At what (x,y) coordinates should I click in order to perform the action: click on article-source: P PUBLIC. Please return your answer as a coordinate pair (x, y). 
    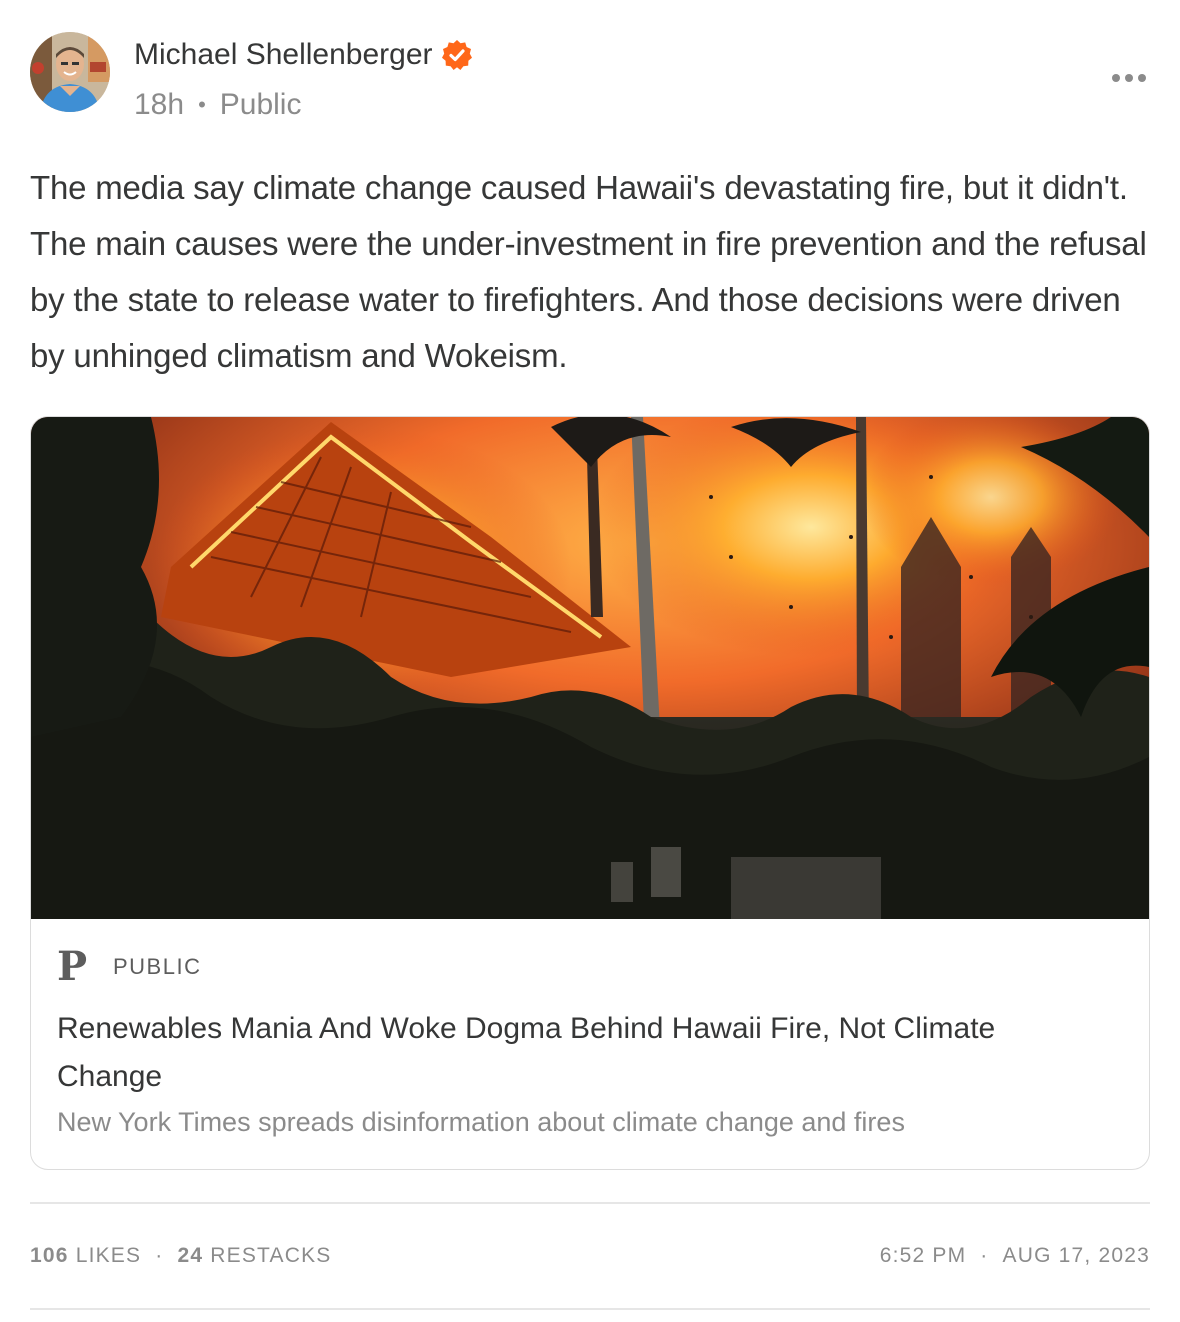
    Looking at the image, I should click on (129, 967).